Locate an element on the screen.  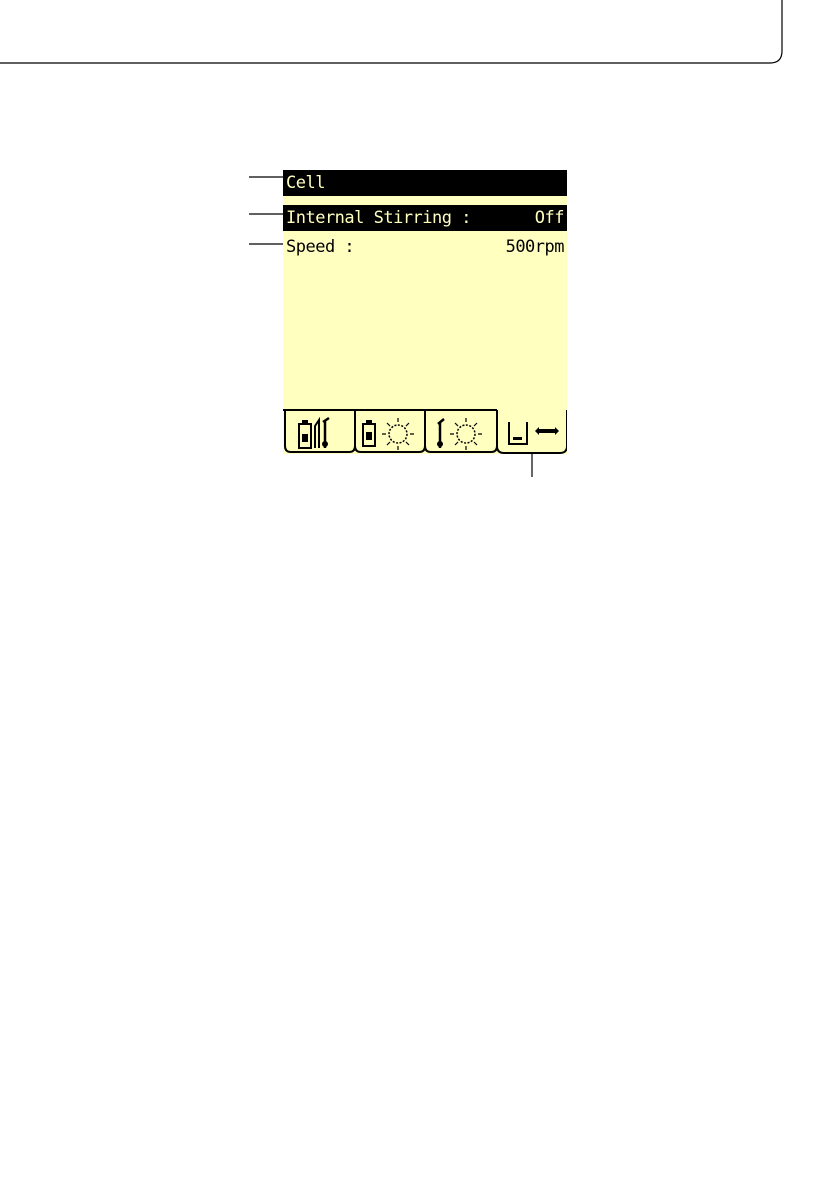
setting-value: 500rpm is located at coordinates (535, 247).